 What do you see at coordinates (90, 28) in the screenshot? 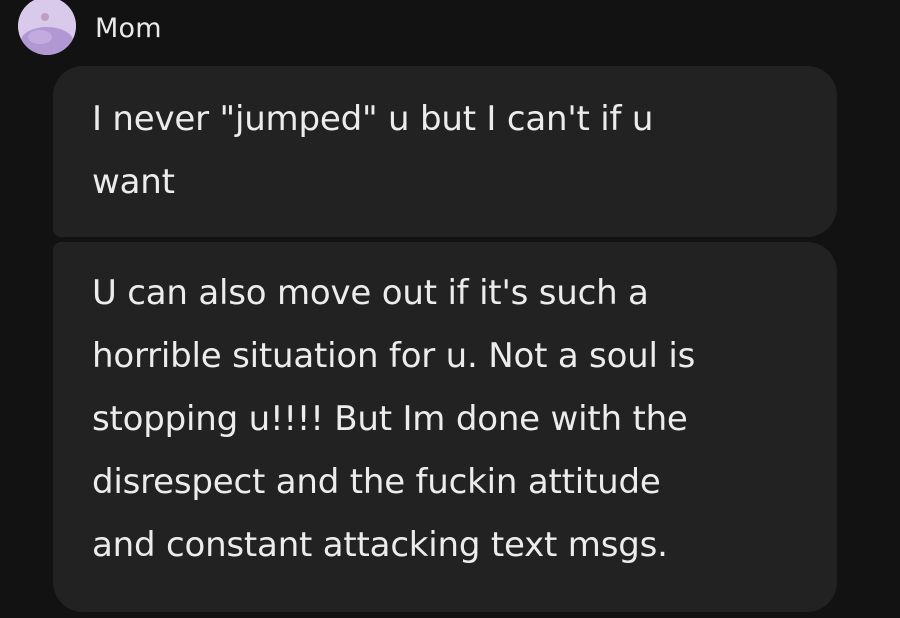
I see `sender-header: Mom` at bounding box center [90, 28].